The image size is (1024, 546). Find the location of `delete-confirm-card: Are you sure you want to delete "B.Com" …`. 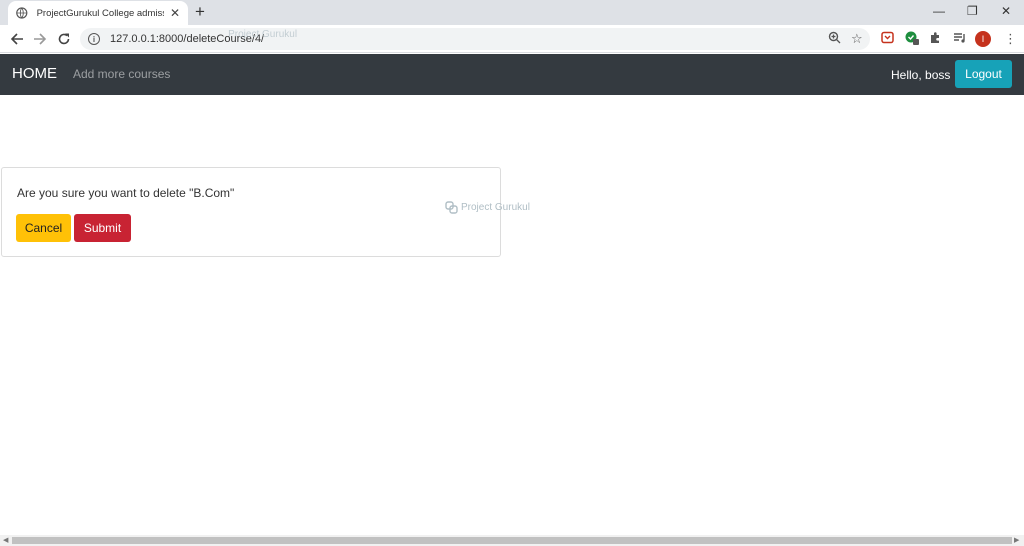

delete-confirm-card: Are you sure you want to delete "B.Com" … is located at coordinates (251, 212).